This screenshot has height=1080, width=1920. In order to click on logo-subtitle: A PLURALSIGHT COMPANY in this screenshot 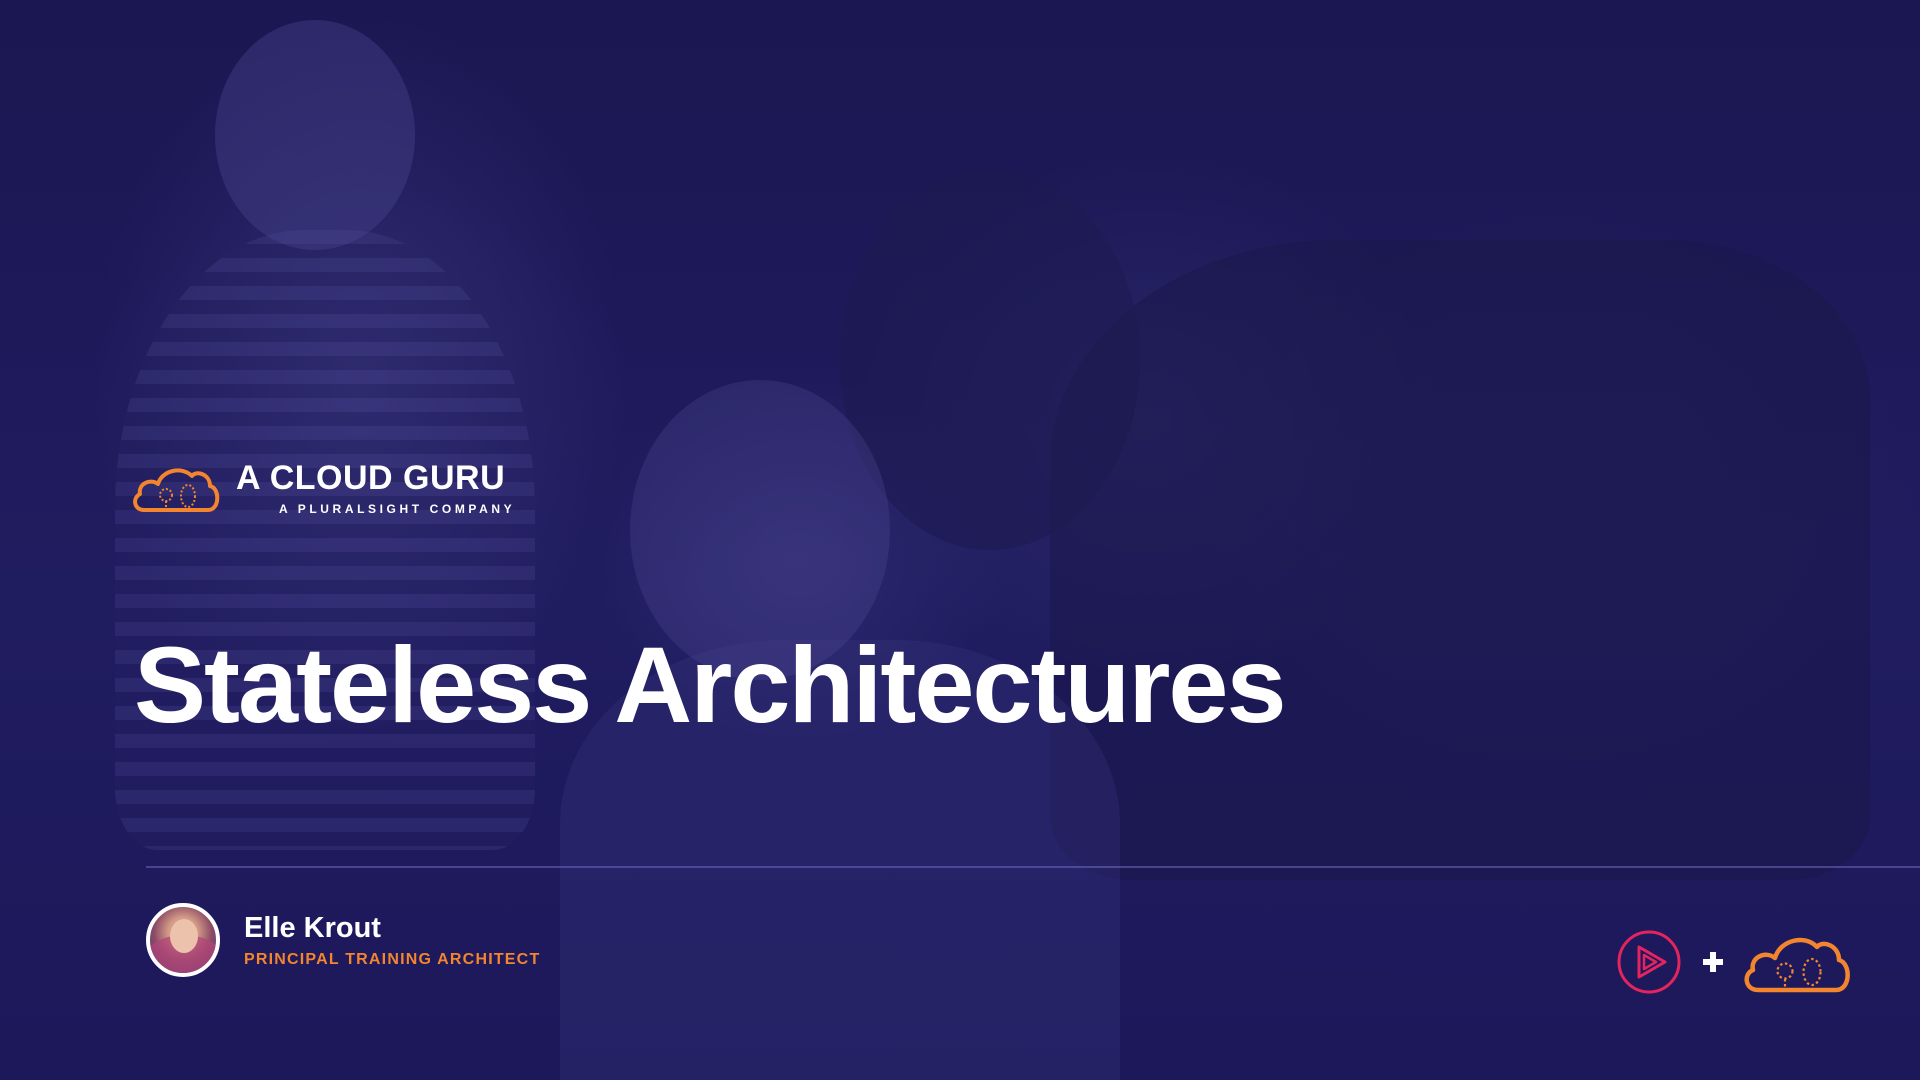, I will do `click(397, 509)`.